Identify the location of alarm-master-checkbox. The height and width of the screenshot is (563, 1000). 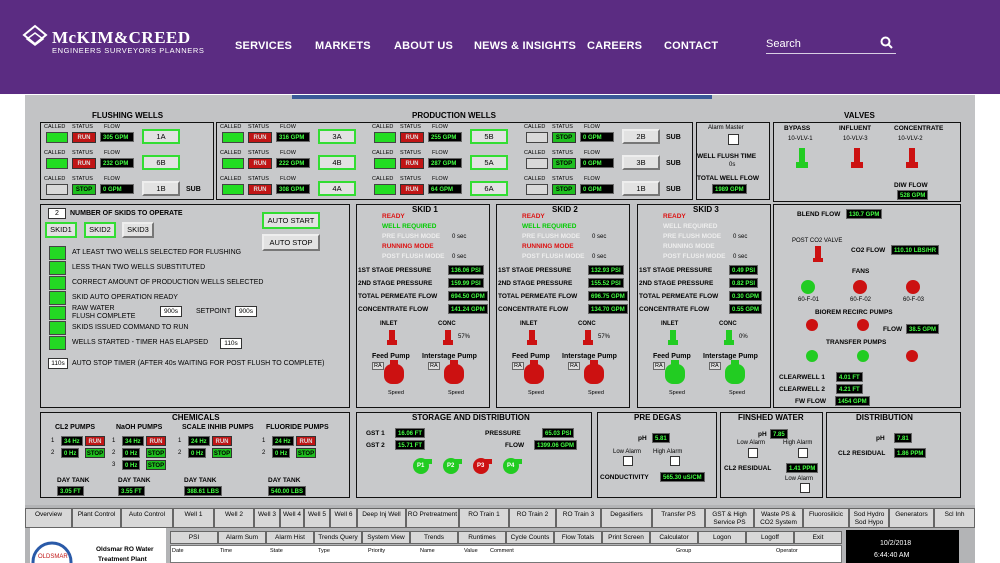
(733, 139).